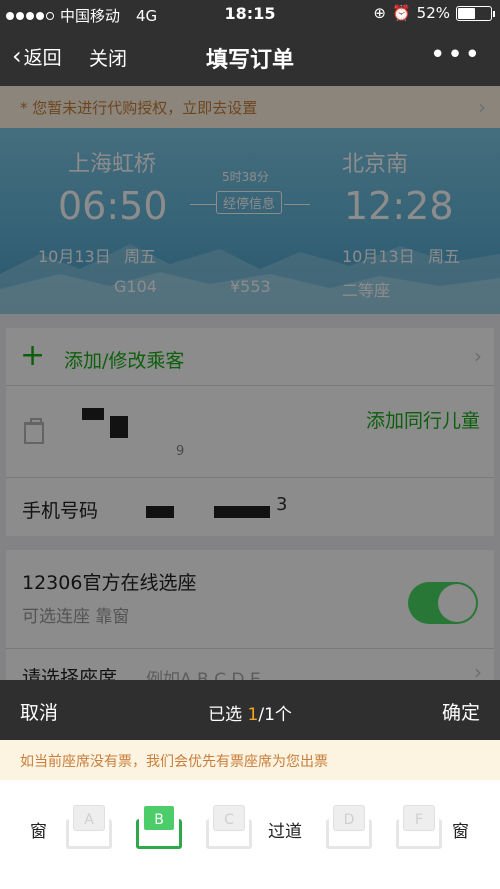  What do you see at coordinates (349, 820) in the screenshot?
I see `seat-letter: D` at bounding box center [349, 820].